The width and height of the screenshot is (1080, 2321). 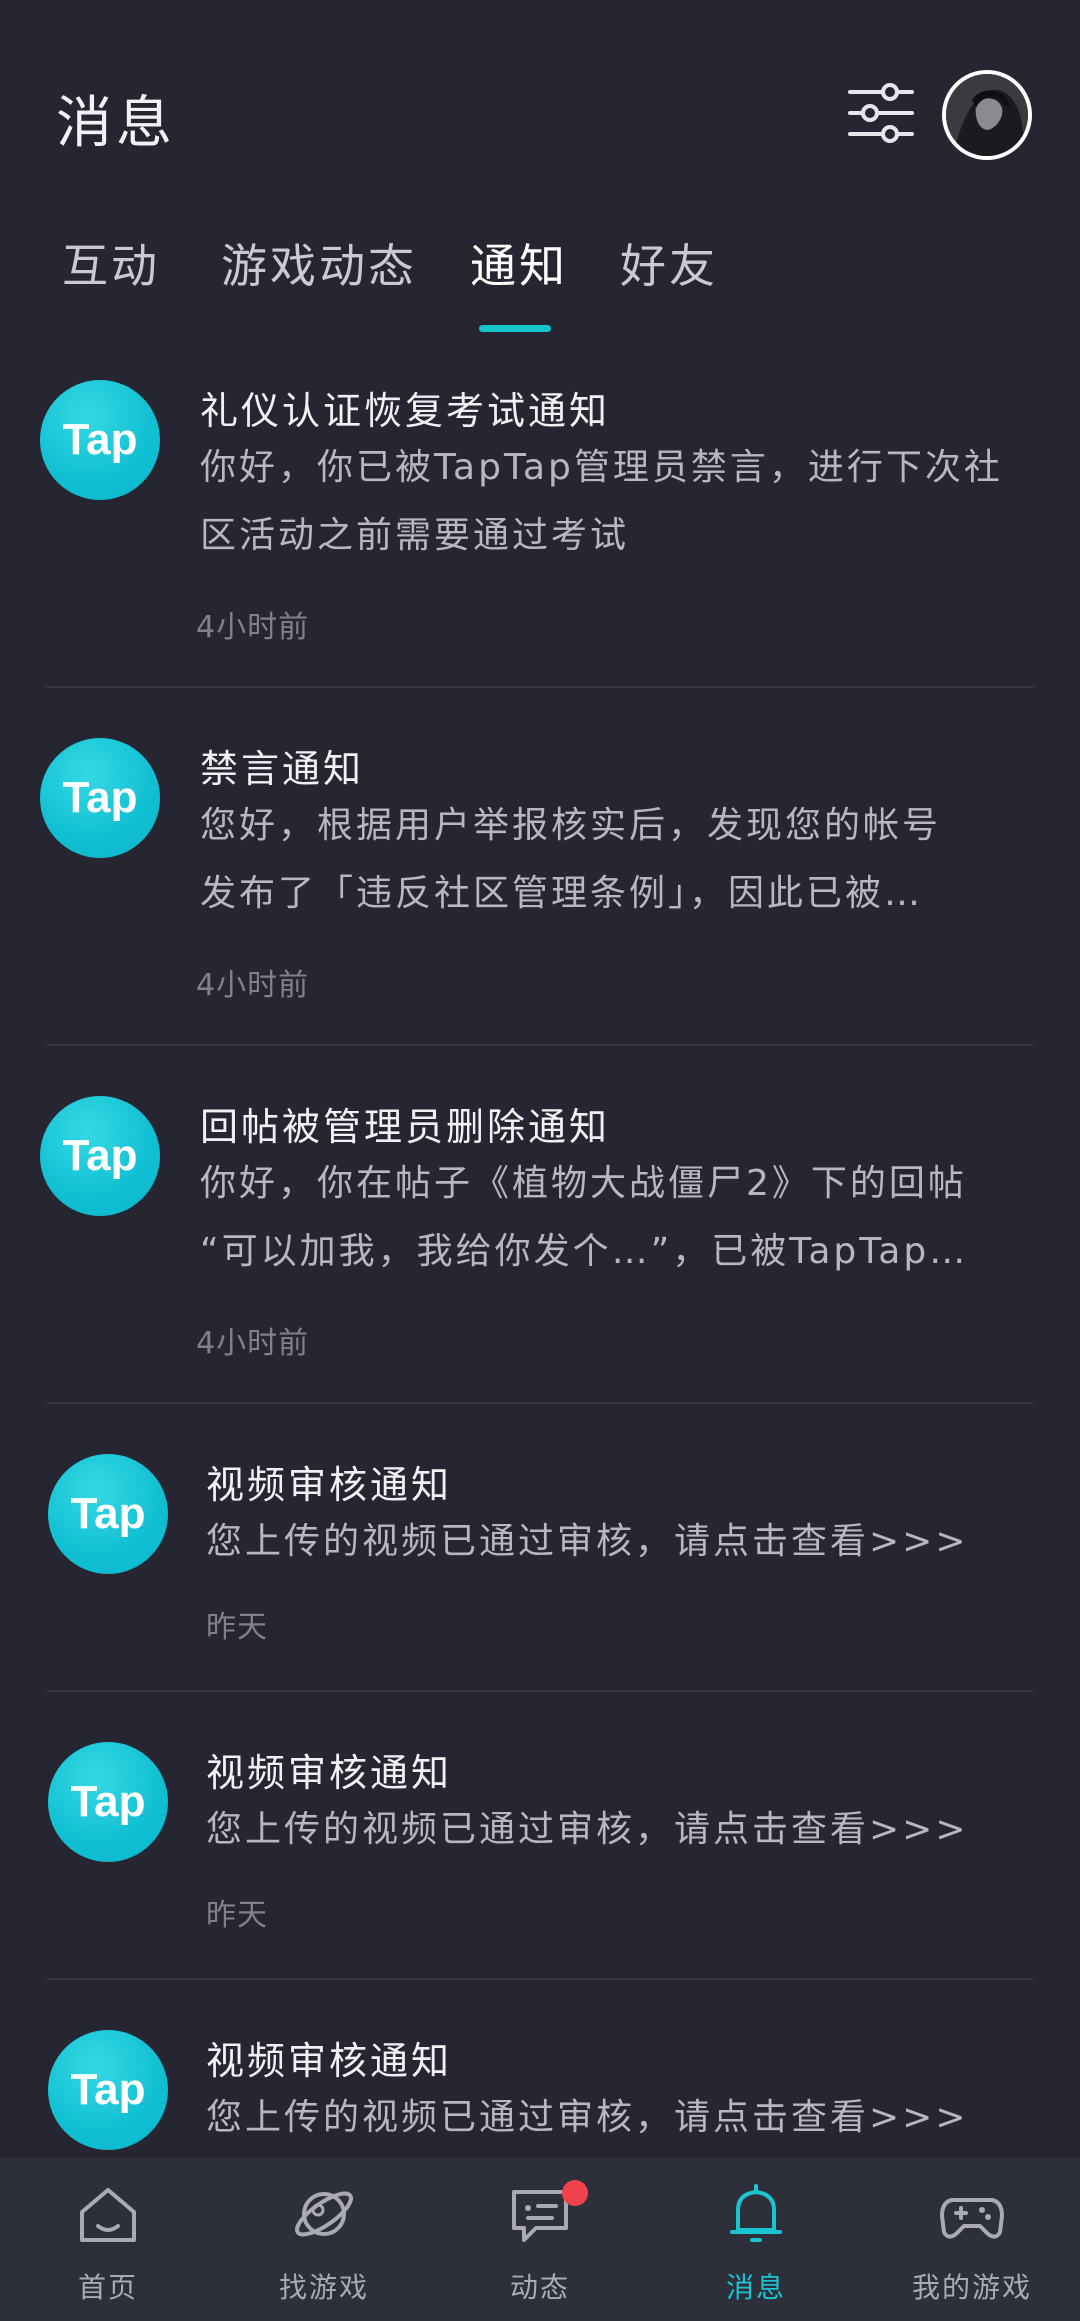 What do you see at coordinates (972, 2218) in the screenshot?
I see `gamepad-icon` at bounding box center [972, 2218].